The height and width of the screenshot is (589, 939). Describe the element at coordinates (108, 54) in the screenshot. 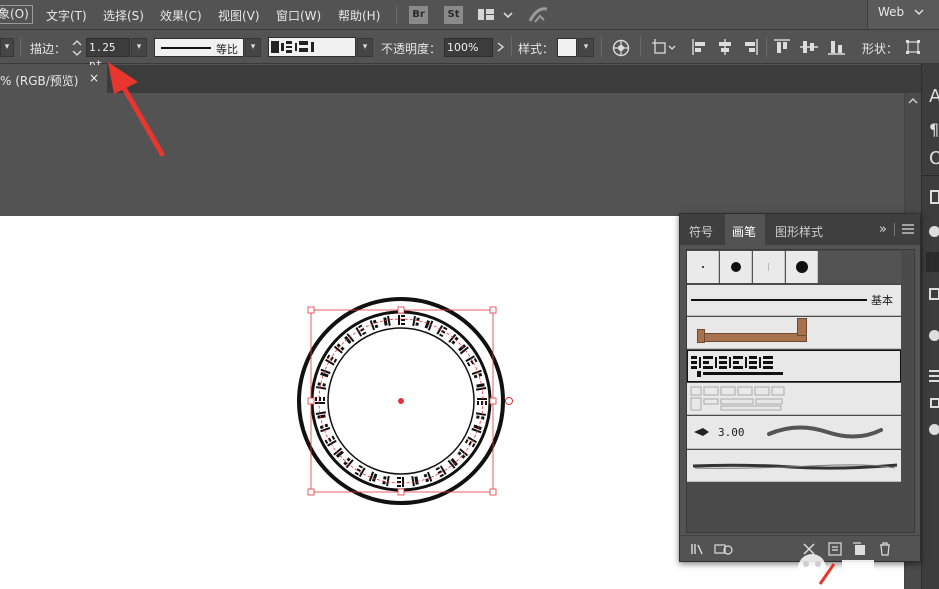

I see `stroke-weight-input: 1.25 pt` at that location.